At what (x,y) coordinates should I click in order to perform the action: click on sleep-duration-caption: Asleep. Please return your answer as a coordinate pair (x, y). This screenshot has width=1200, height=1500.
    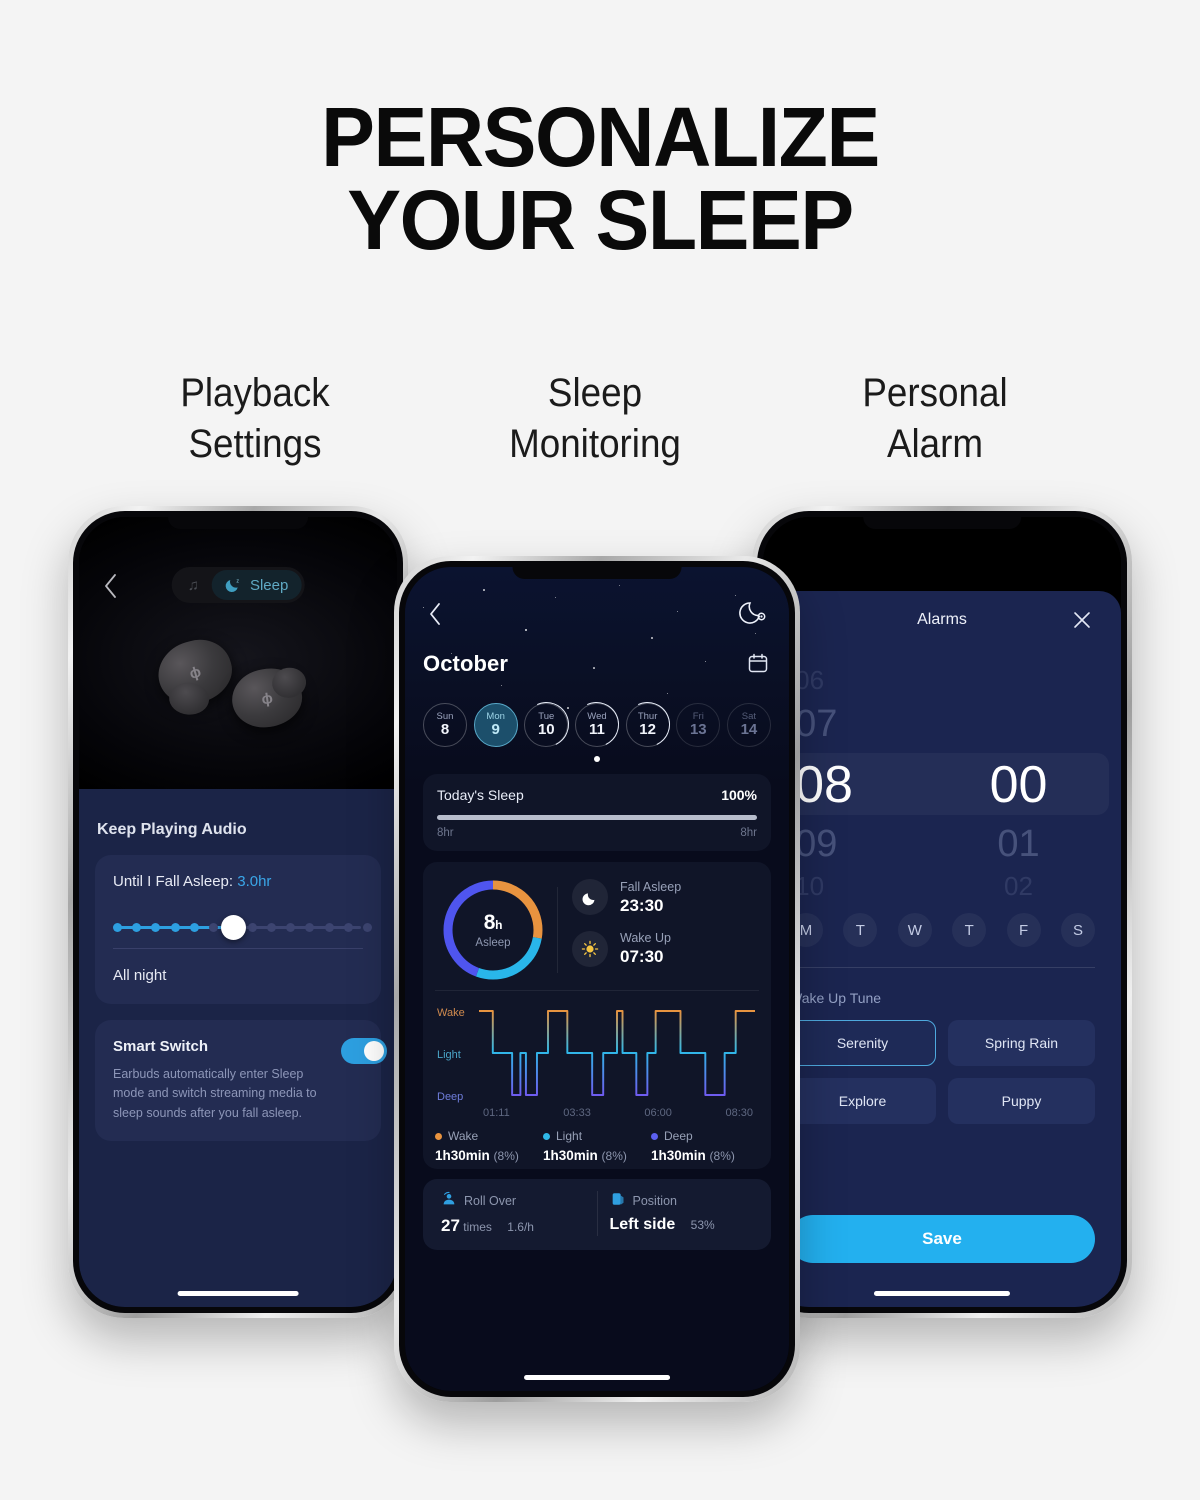
    Looking at the image, I should click on (493, 943).